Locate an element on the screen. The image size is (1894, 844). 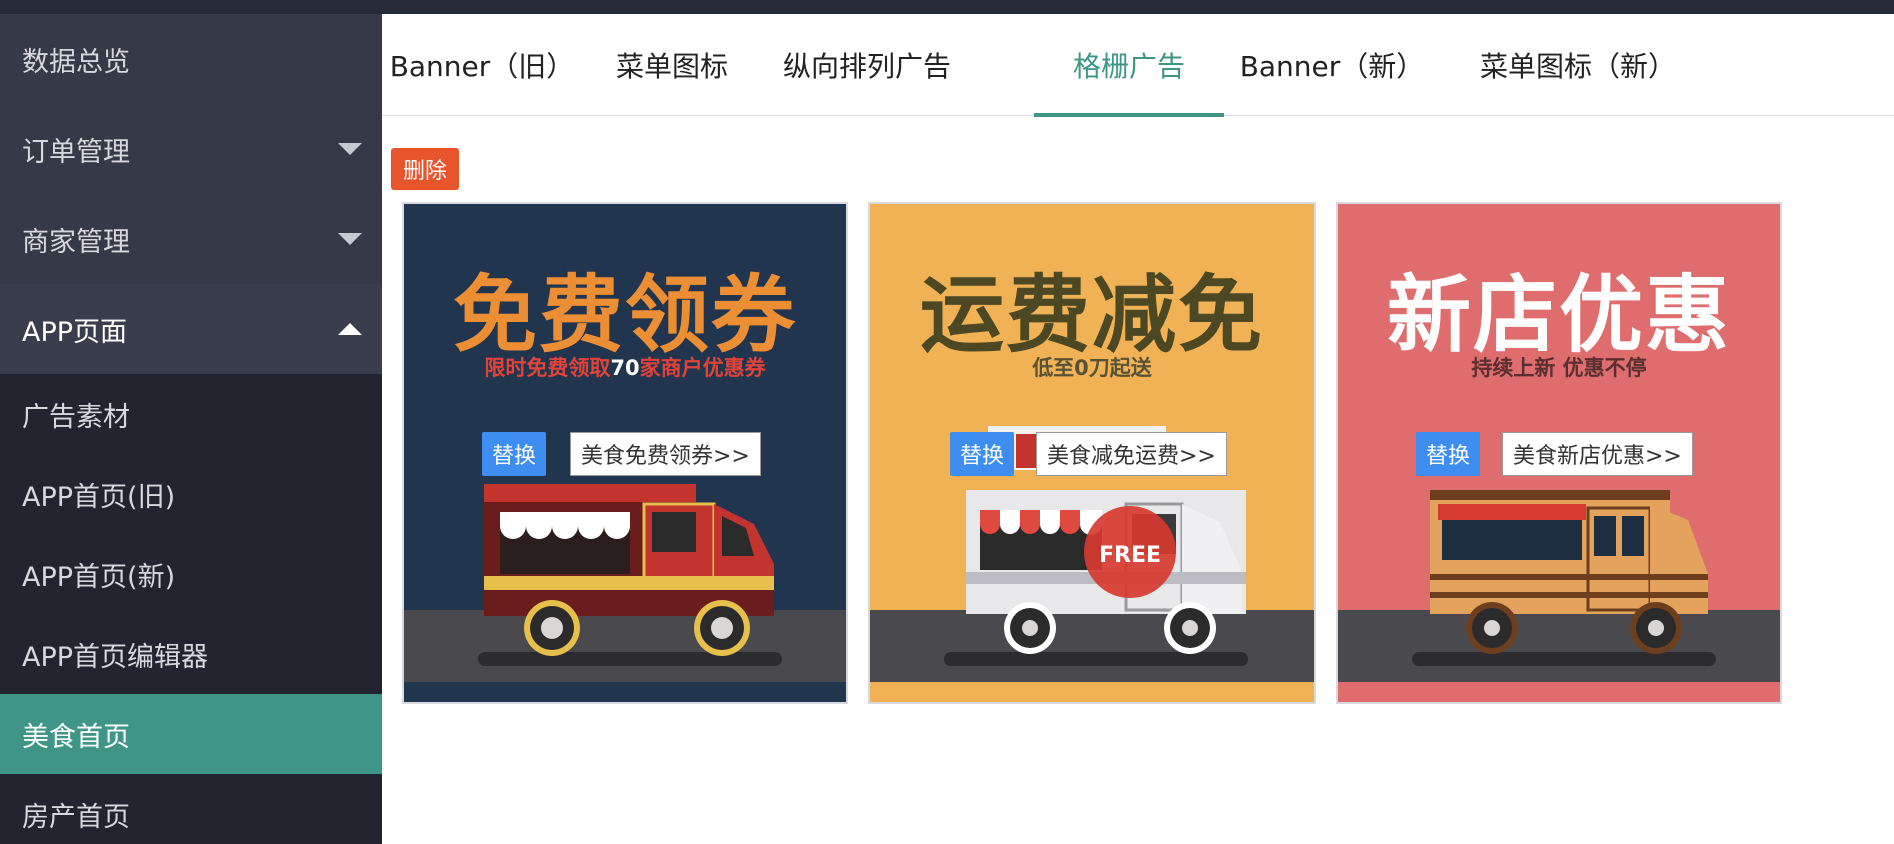
tab-label: 格栅广告 is located at coordinates (1128, 66).